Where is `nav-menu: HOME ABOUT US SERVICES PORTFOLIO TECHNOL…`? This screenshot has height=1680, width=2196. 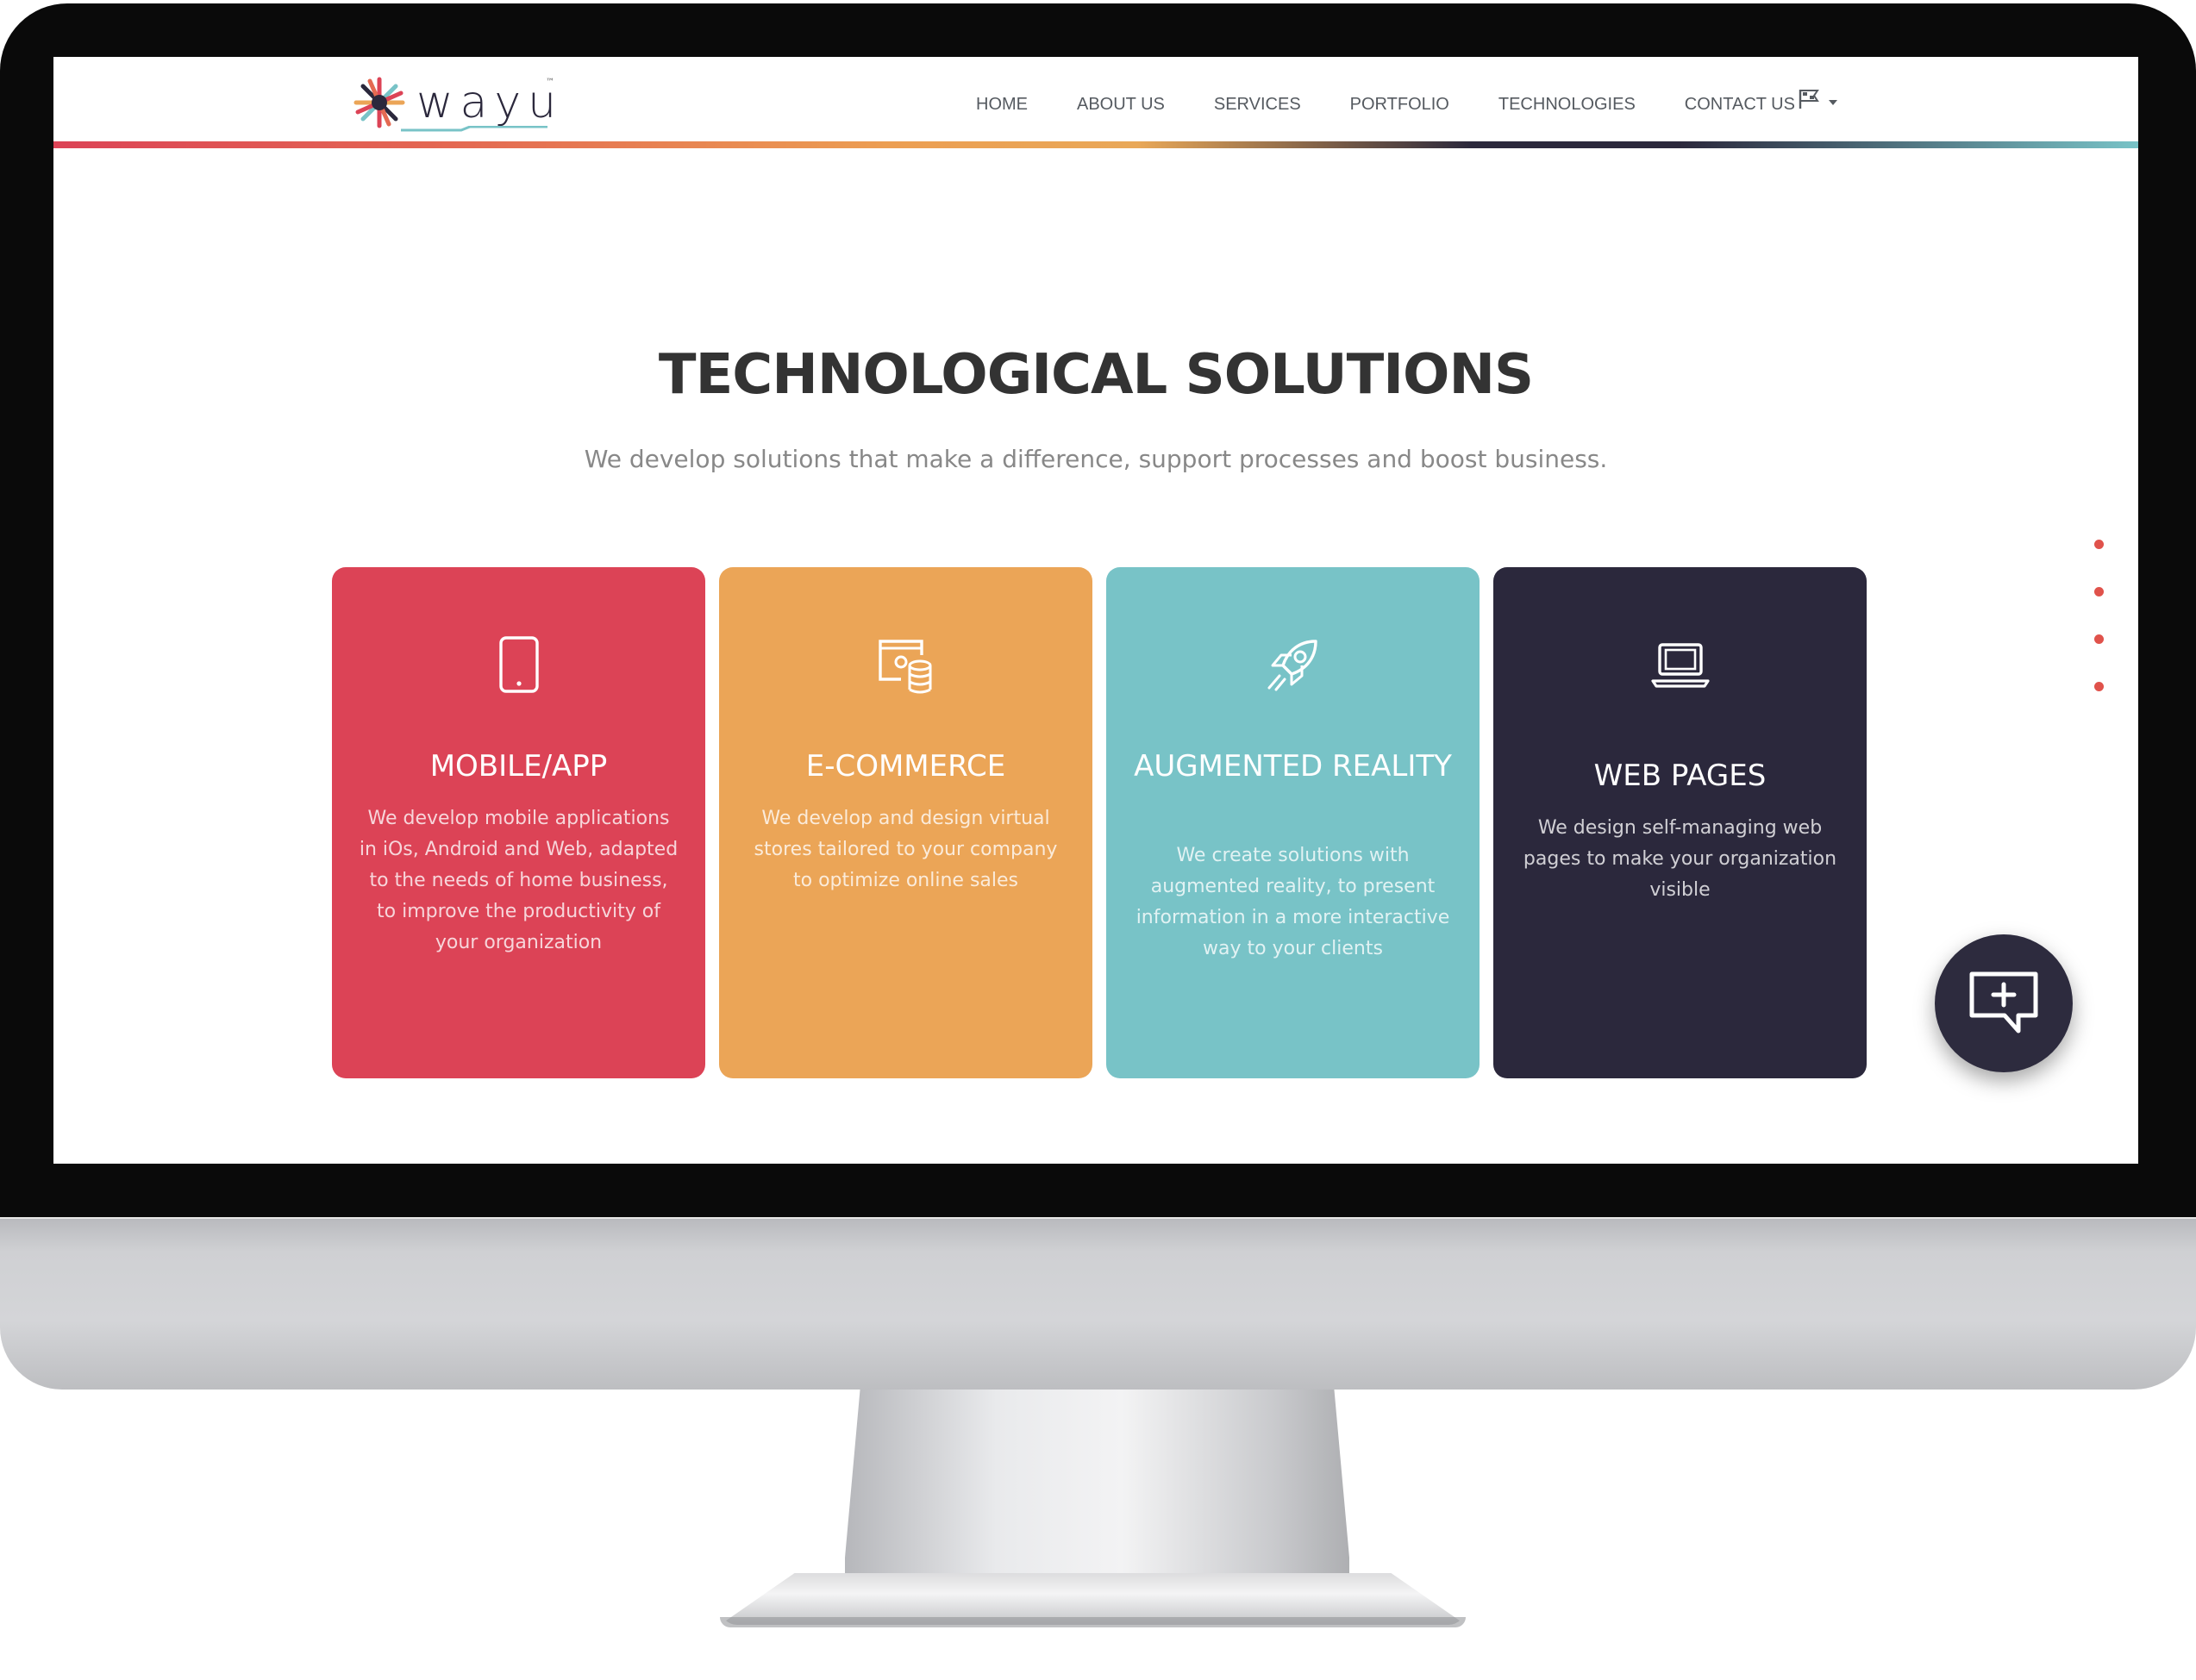 nav-menu: HOME ABOUT US SERVICES PORTFOLIO TECHNOL… is located at coordinates (1410, 104).